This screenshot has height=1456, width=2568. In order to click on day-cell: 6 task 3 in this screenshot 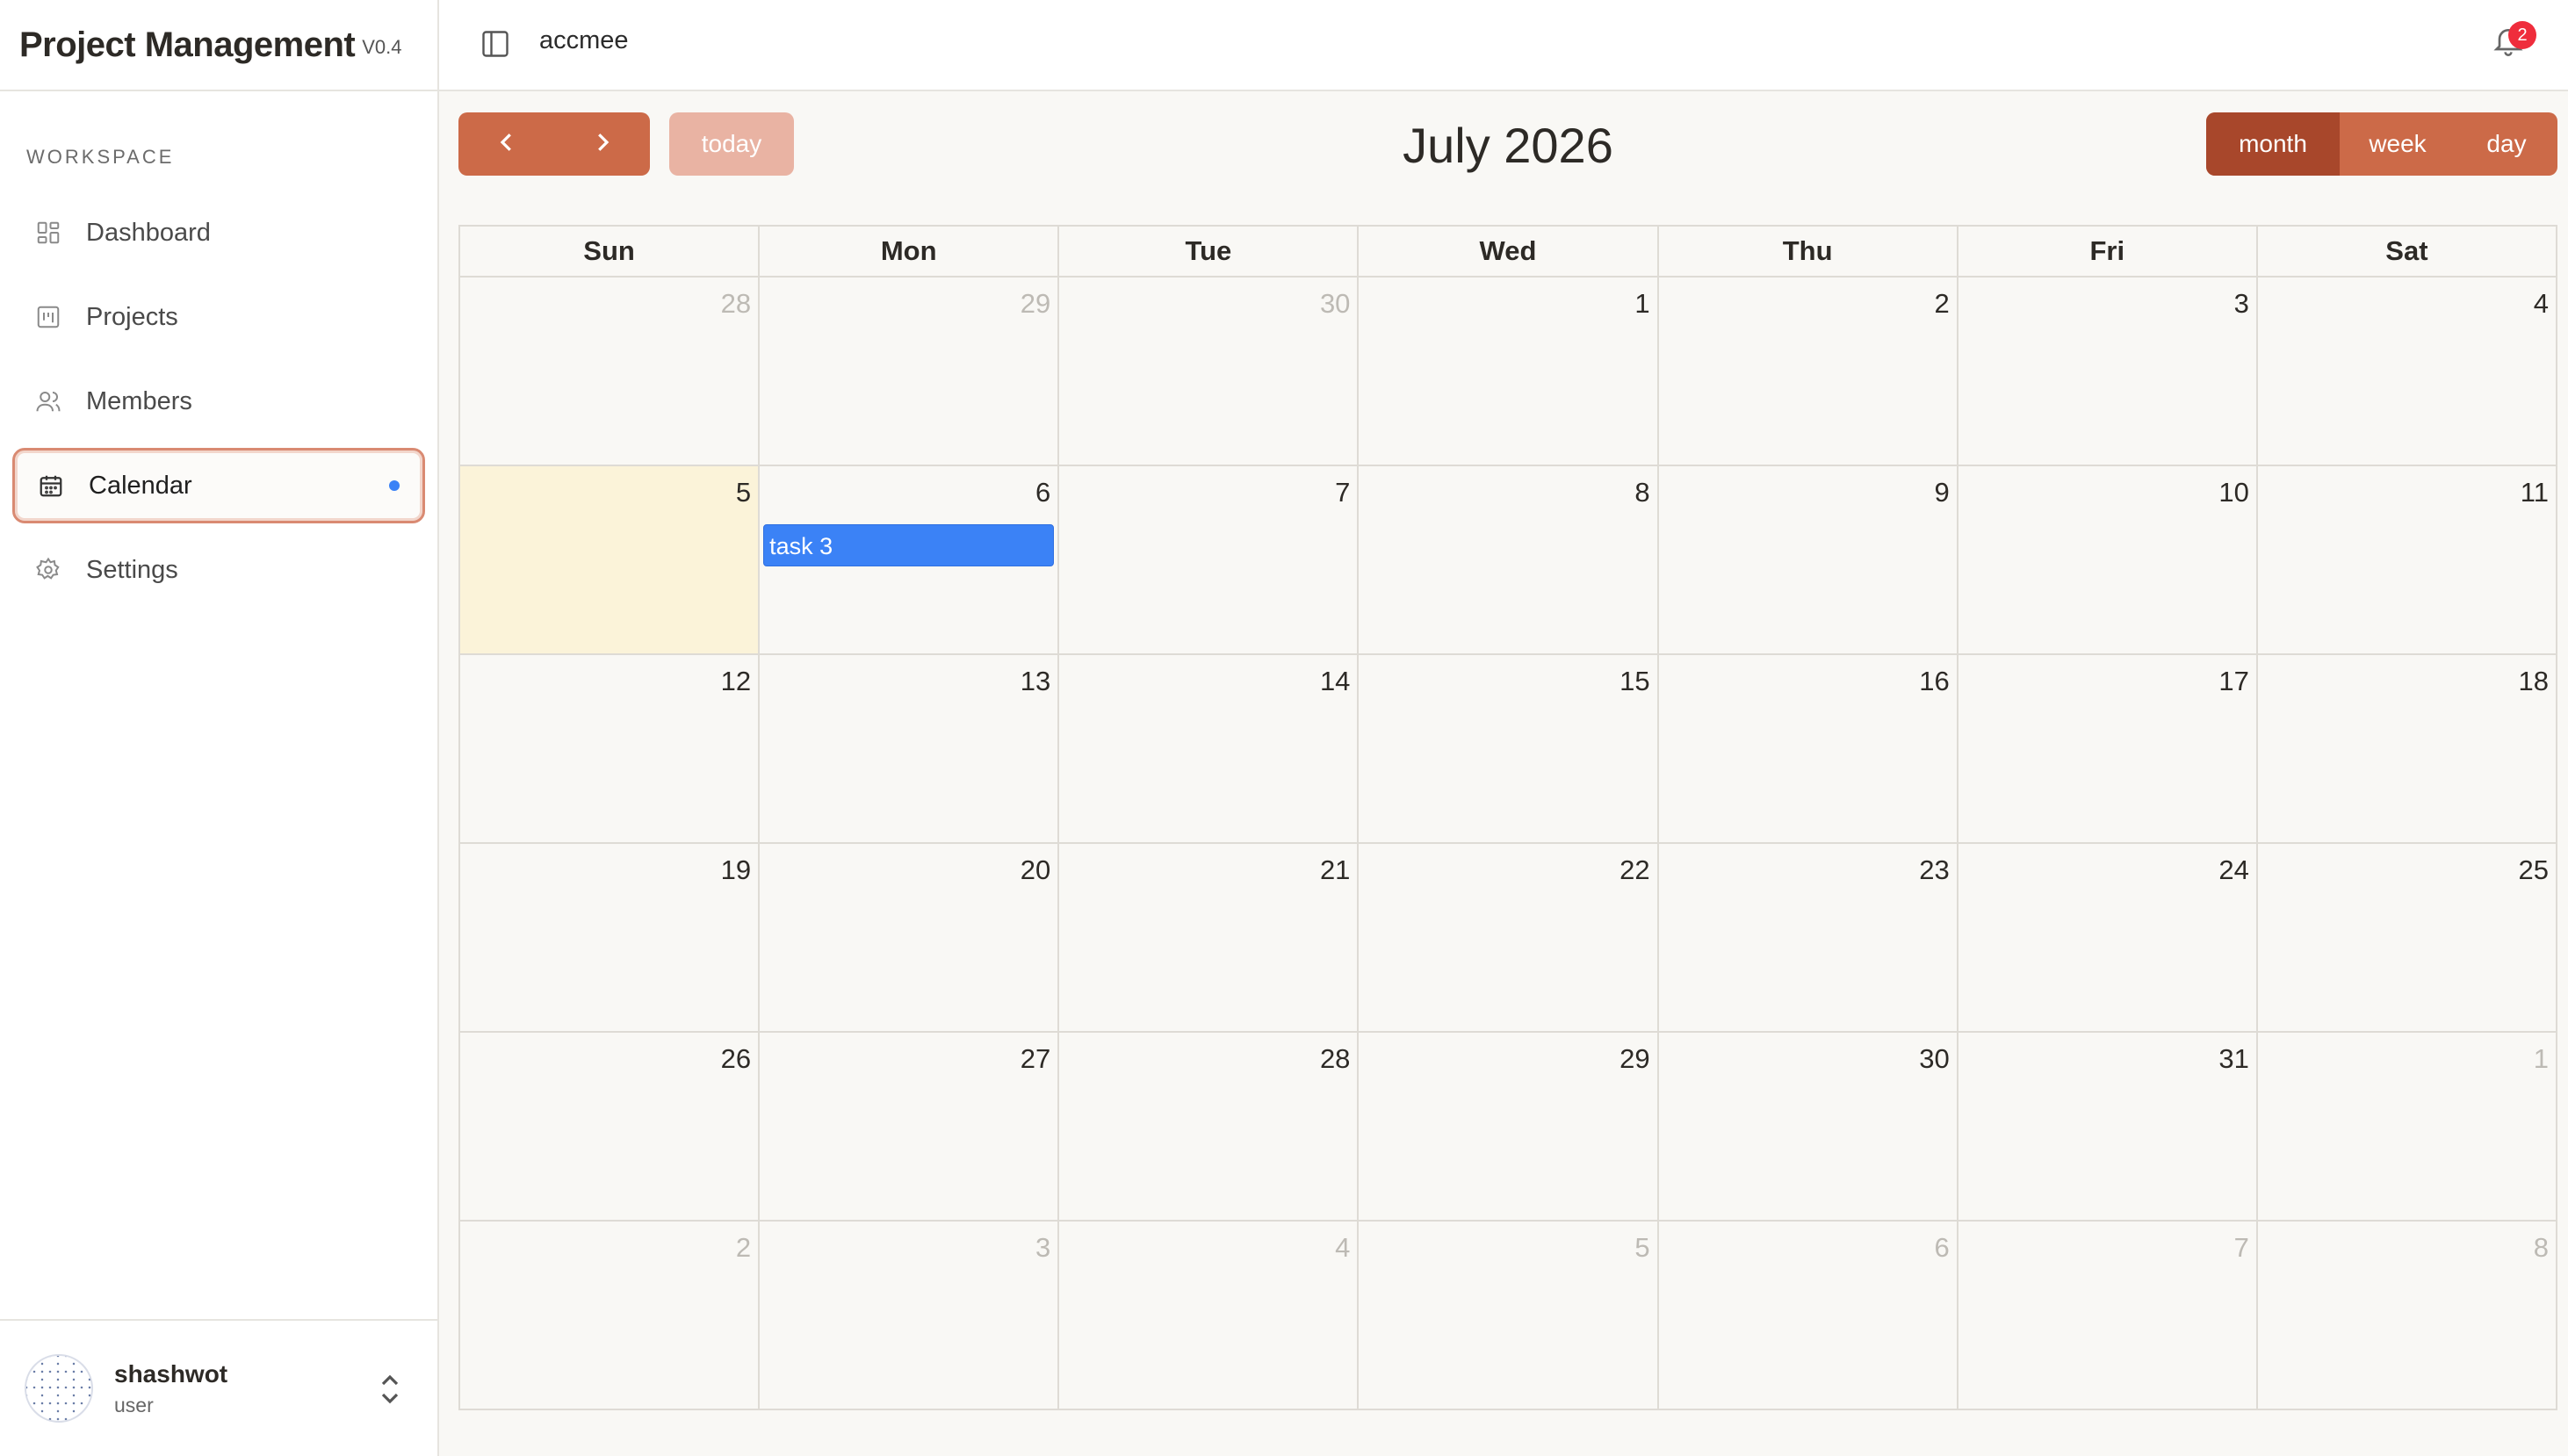, I will do `click(910, 559)`.